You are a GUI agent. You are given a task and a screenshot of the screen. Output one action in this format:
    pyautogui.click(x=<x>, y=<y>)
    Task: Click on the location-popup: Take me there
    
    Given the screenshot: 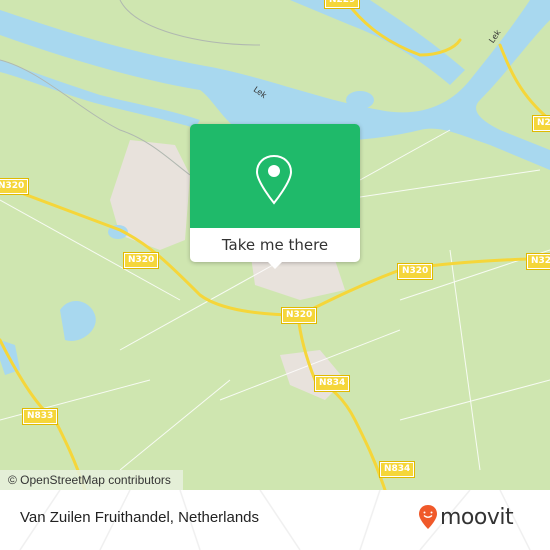 What is the action you would take?
    pyautogui.click(x=275, y=196)
    